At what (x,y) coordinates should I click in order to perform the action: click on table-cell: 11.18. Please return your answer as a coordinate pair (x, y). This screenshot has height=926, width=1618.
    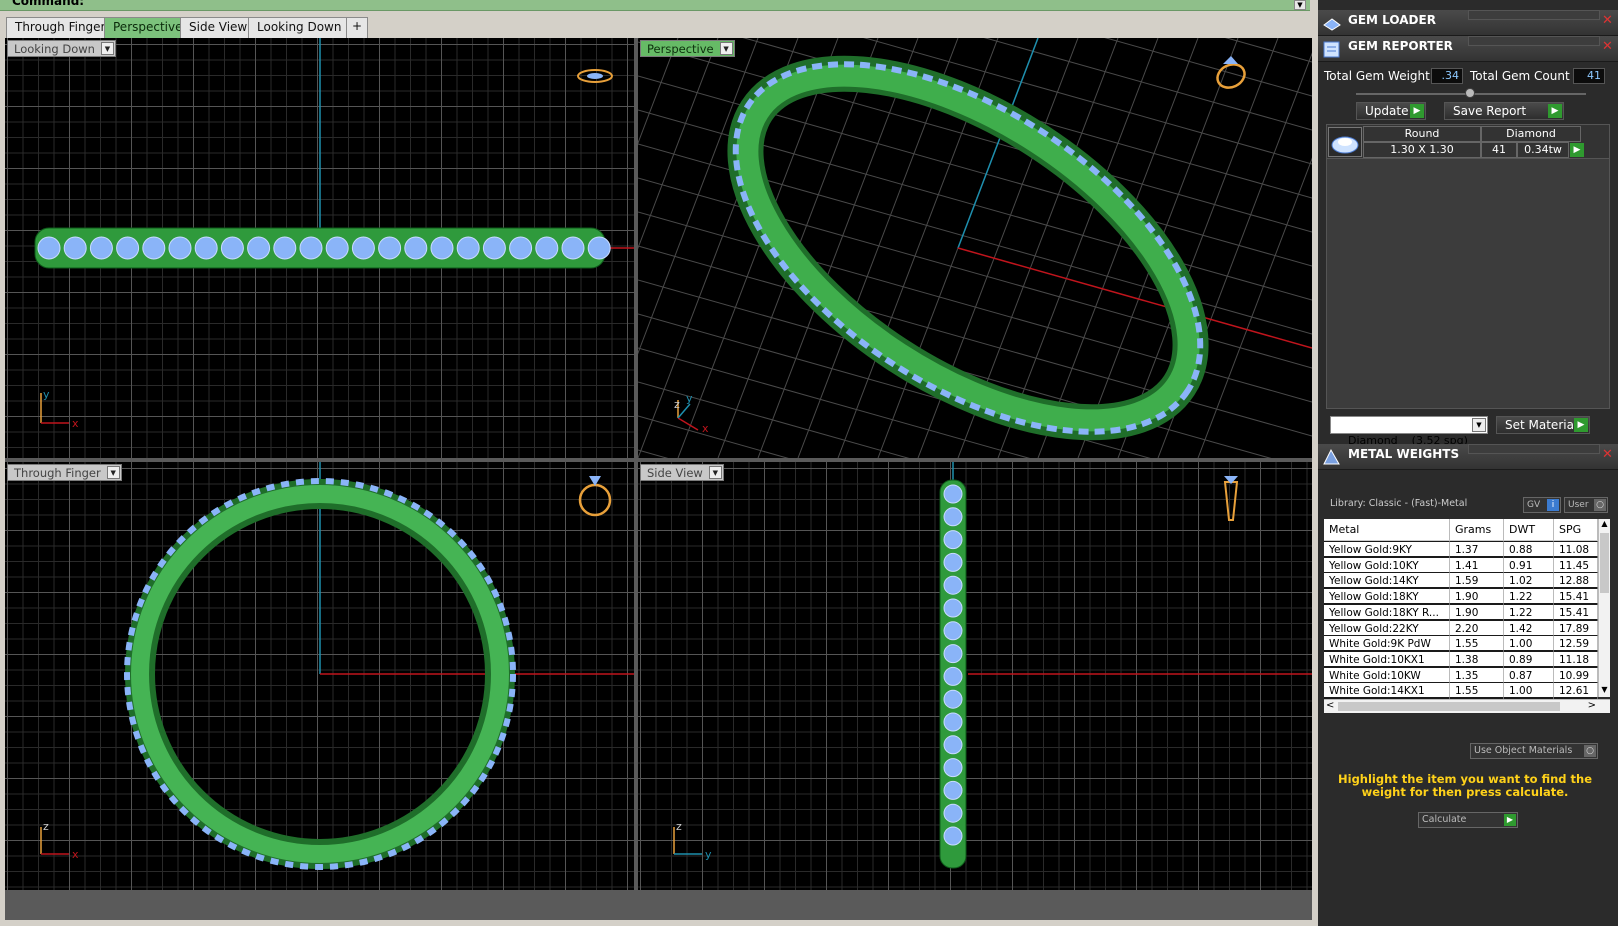
    Looking at the image, I should click on (1576, 658).